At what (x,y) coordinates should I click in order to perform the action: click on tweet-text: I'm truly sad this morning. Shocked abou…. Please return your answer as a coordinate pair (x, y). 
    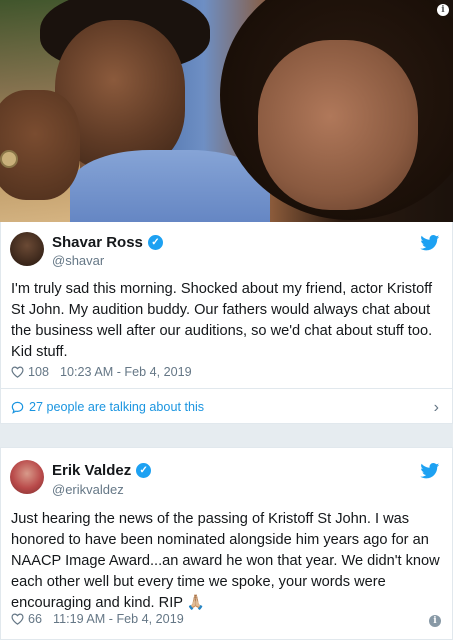
    Looking at the image, I should click on (222, 320).